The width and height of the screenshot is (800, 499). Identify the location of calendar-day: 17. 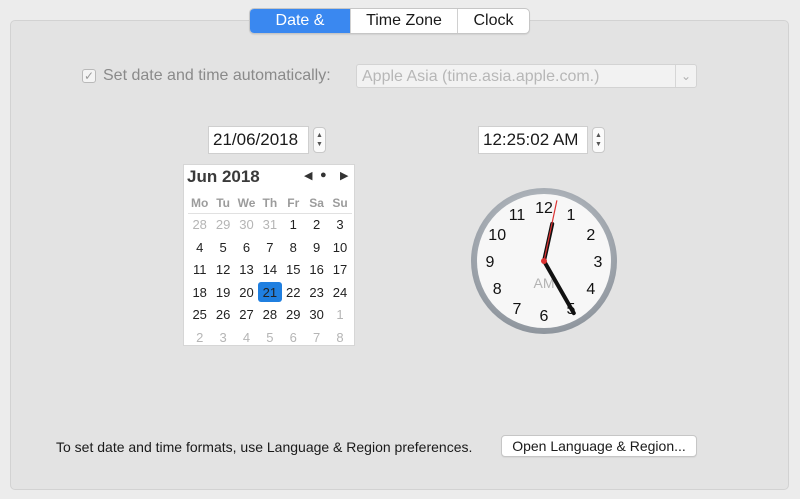
(339, 270).